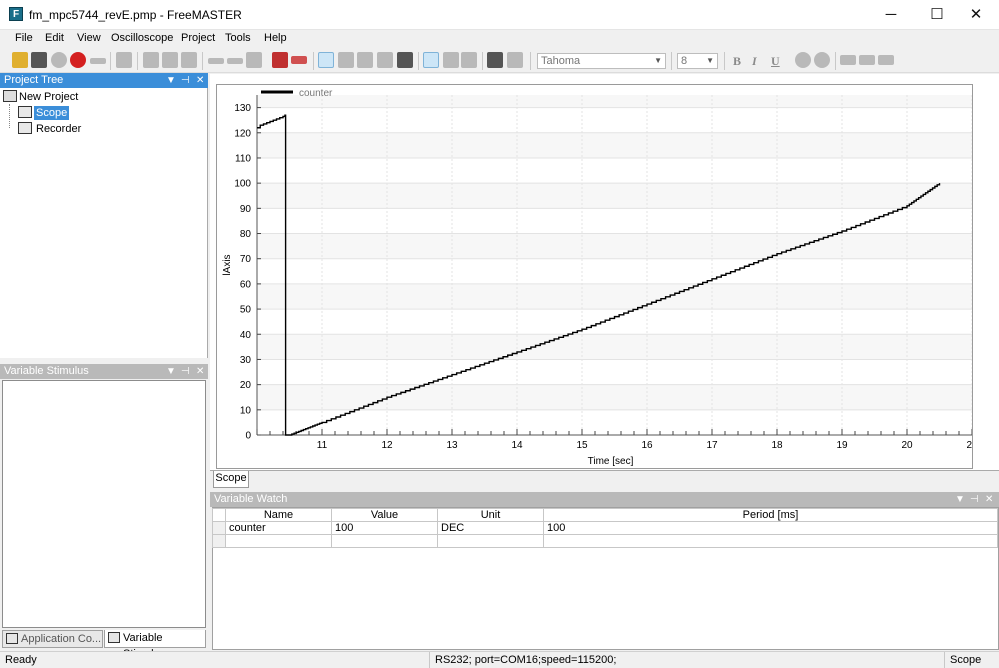 The image size is (999, 668). Describe the element at coordinates (326, 60) in the screenshot. I see `scope-pointer-icon` at that location.